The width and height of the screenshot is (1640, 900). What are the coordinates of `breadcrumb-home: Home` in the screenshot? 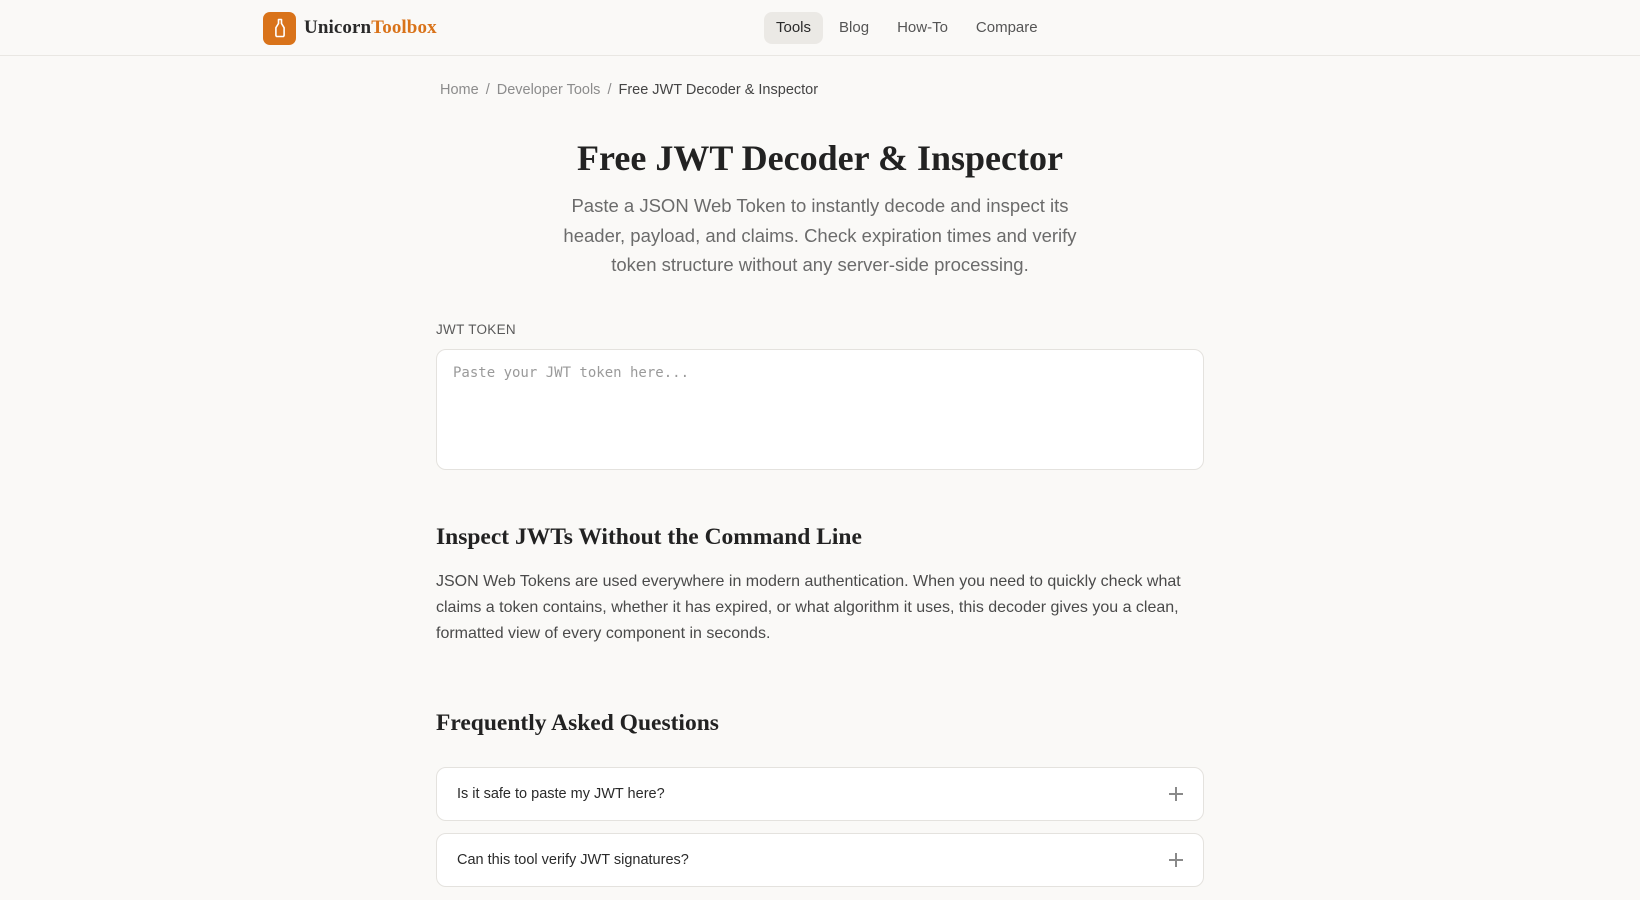 It's located at (459, 90).